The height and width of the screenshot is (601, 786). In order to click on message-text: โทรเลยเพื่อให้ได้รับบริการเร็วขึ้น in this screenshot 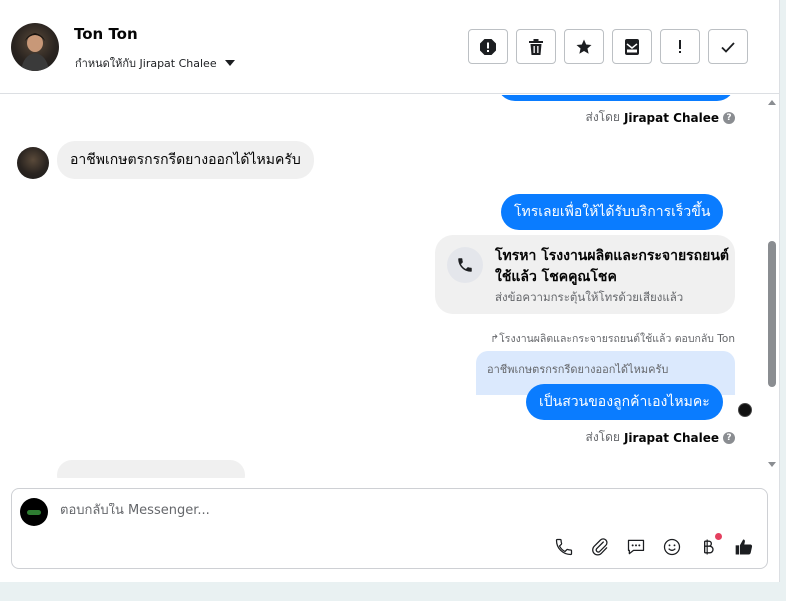, I will do `click(612, 212)`.